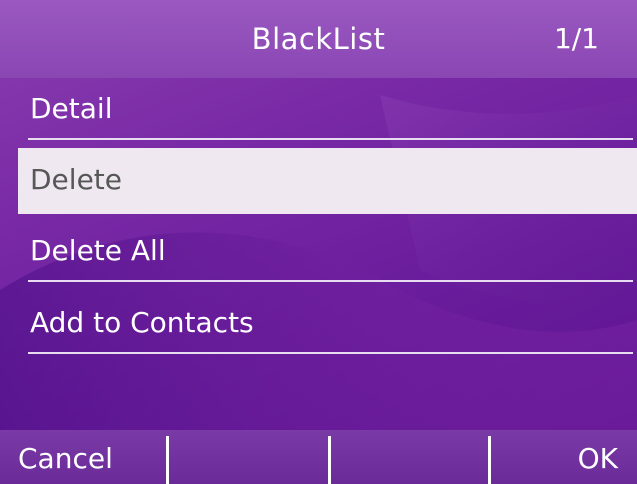 The width and height of the screenshot is (637, 484). Describe the element at coordinates (327, 181) in the screenshot. I see `menu-item-delete: Delete` at that location.